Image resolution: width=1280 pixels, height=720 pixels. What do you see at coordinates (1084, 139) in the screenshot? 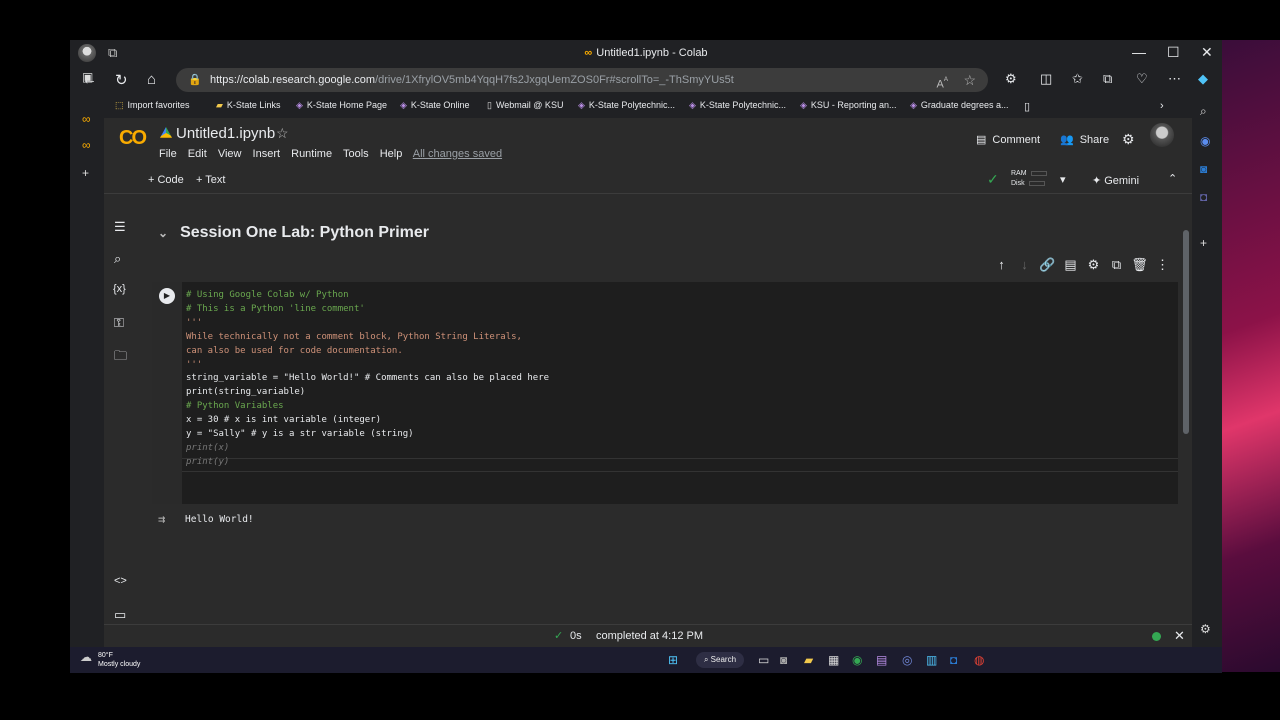
I see `share-button: 👥 Share` at bounding box center [1084, 139].